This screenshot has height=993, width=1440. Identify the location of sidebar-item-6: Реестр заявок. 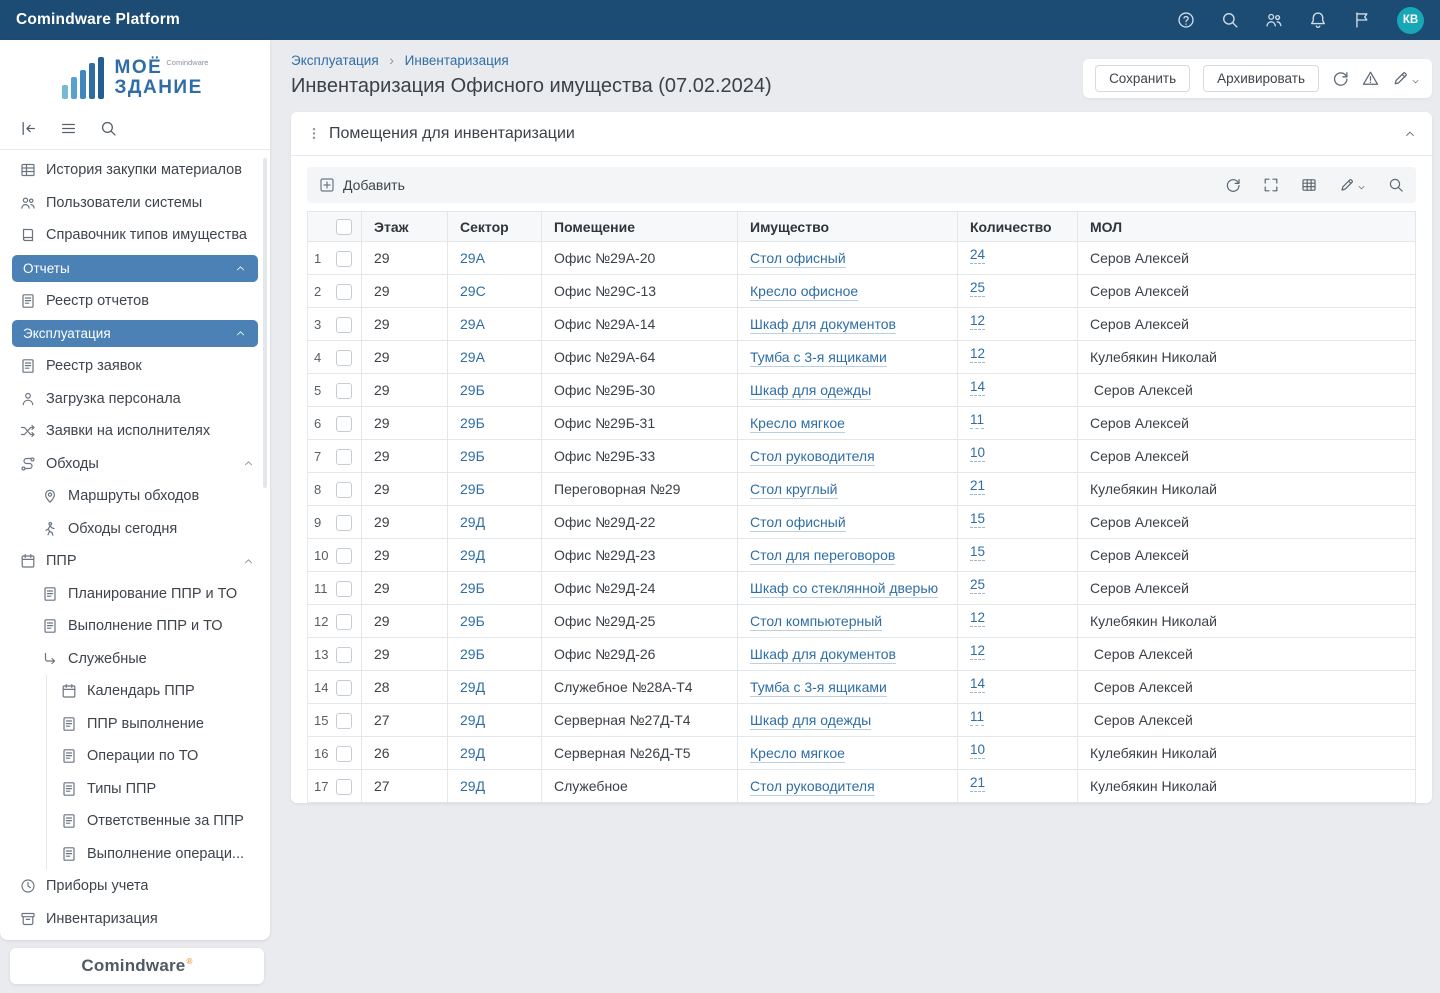
(135, 366).